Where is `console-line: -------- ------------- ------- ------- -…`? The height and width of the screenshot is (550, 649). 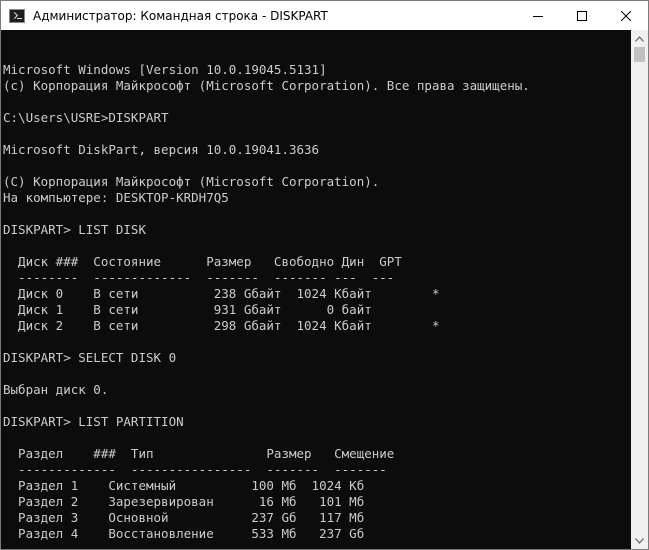 console-line: -------- ------------- ------- ------- -… is located at coordinates (199, 277).